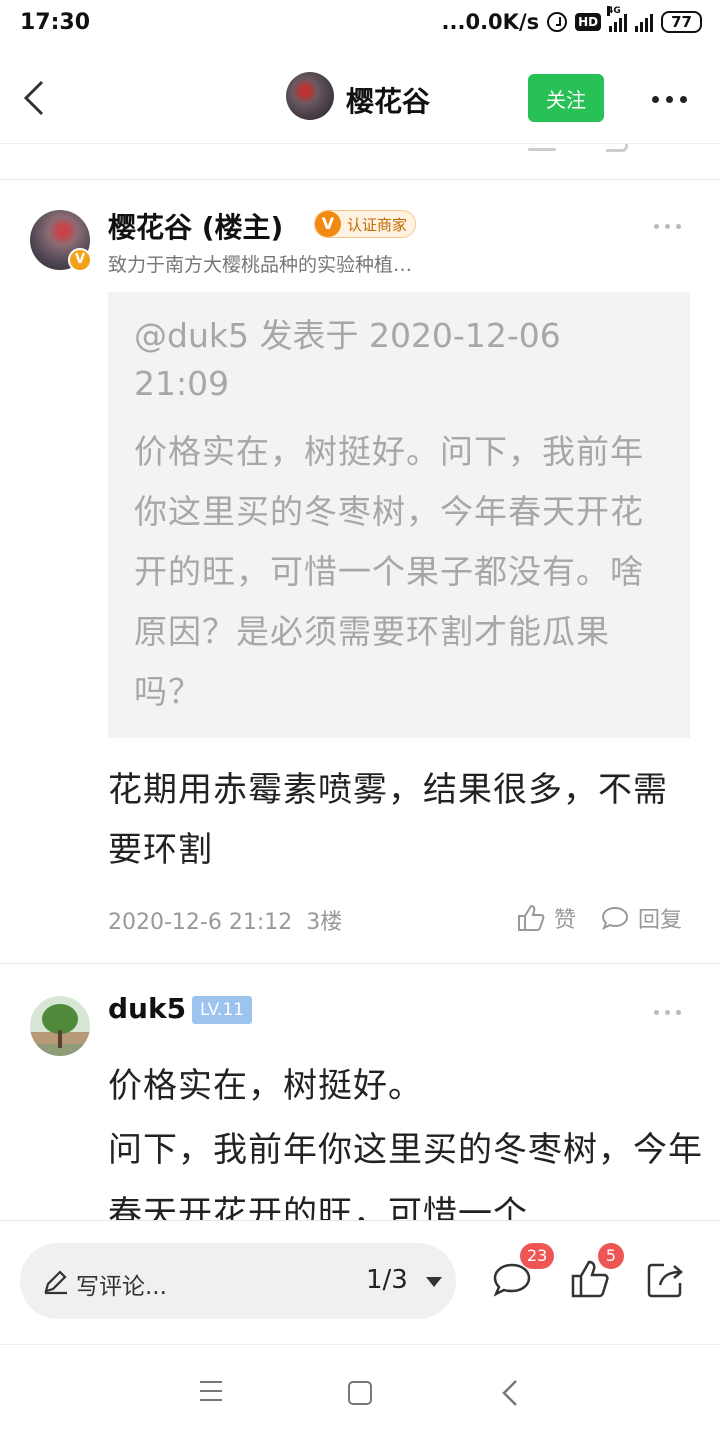 This screenshot has height=1440, width=720. What do you see at coordinates (211, 1391) in the screenshot?
I see `menu-icon` at bounding box center [211, 1391].